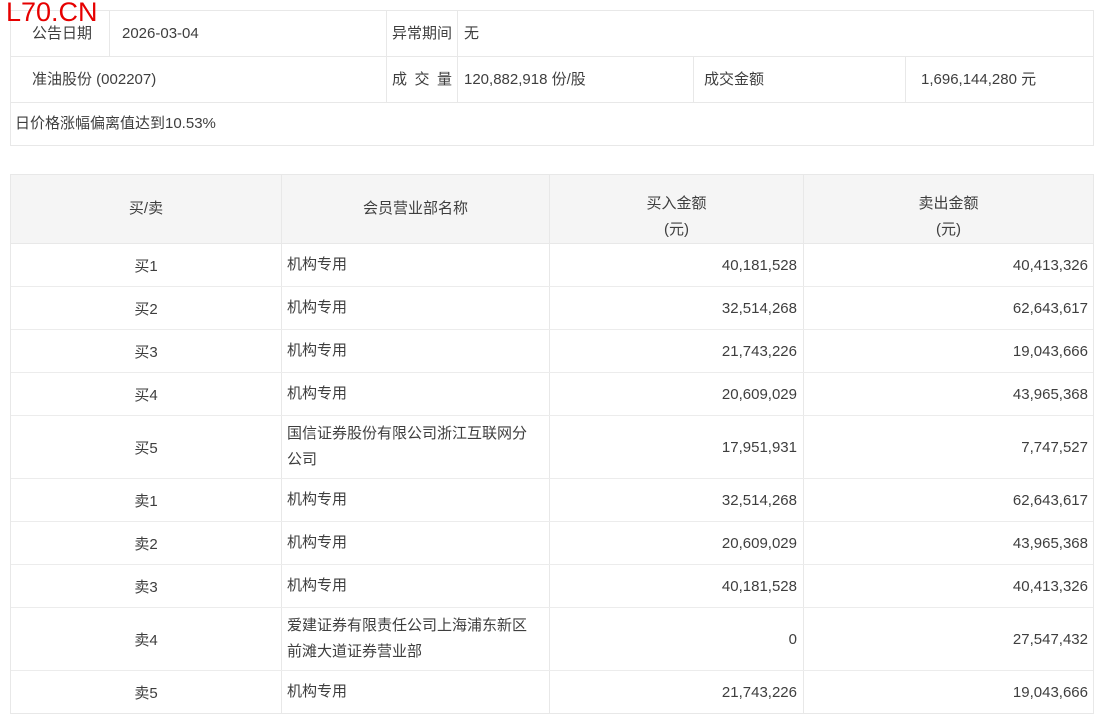 This screenshot has height=719, width=1105. I want to click on turnover-value: 1,696,144,280 元, so click(979, 79).